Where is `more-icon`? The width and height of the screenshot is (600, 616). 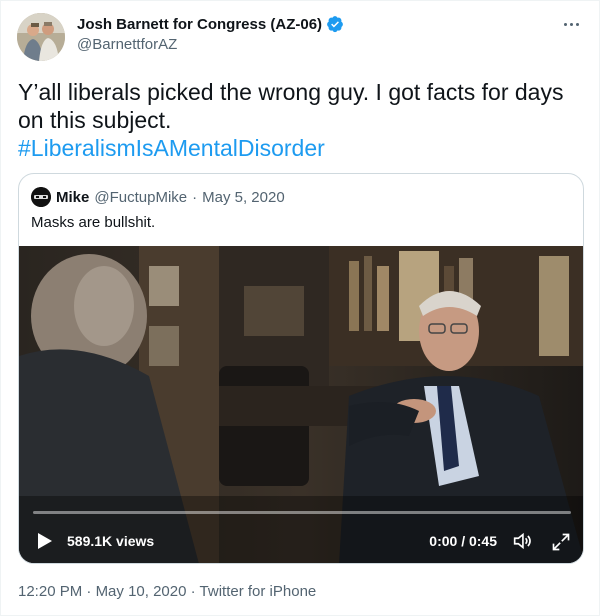
more-icon is located at coordinates (571, 24).